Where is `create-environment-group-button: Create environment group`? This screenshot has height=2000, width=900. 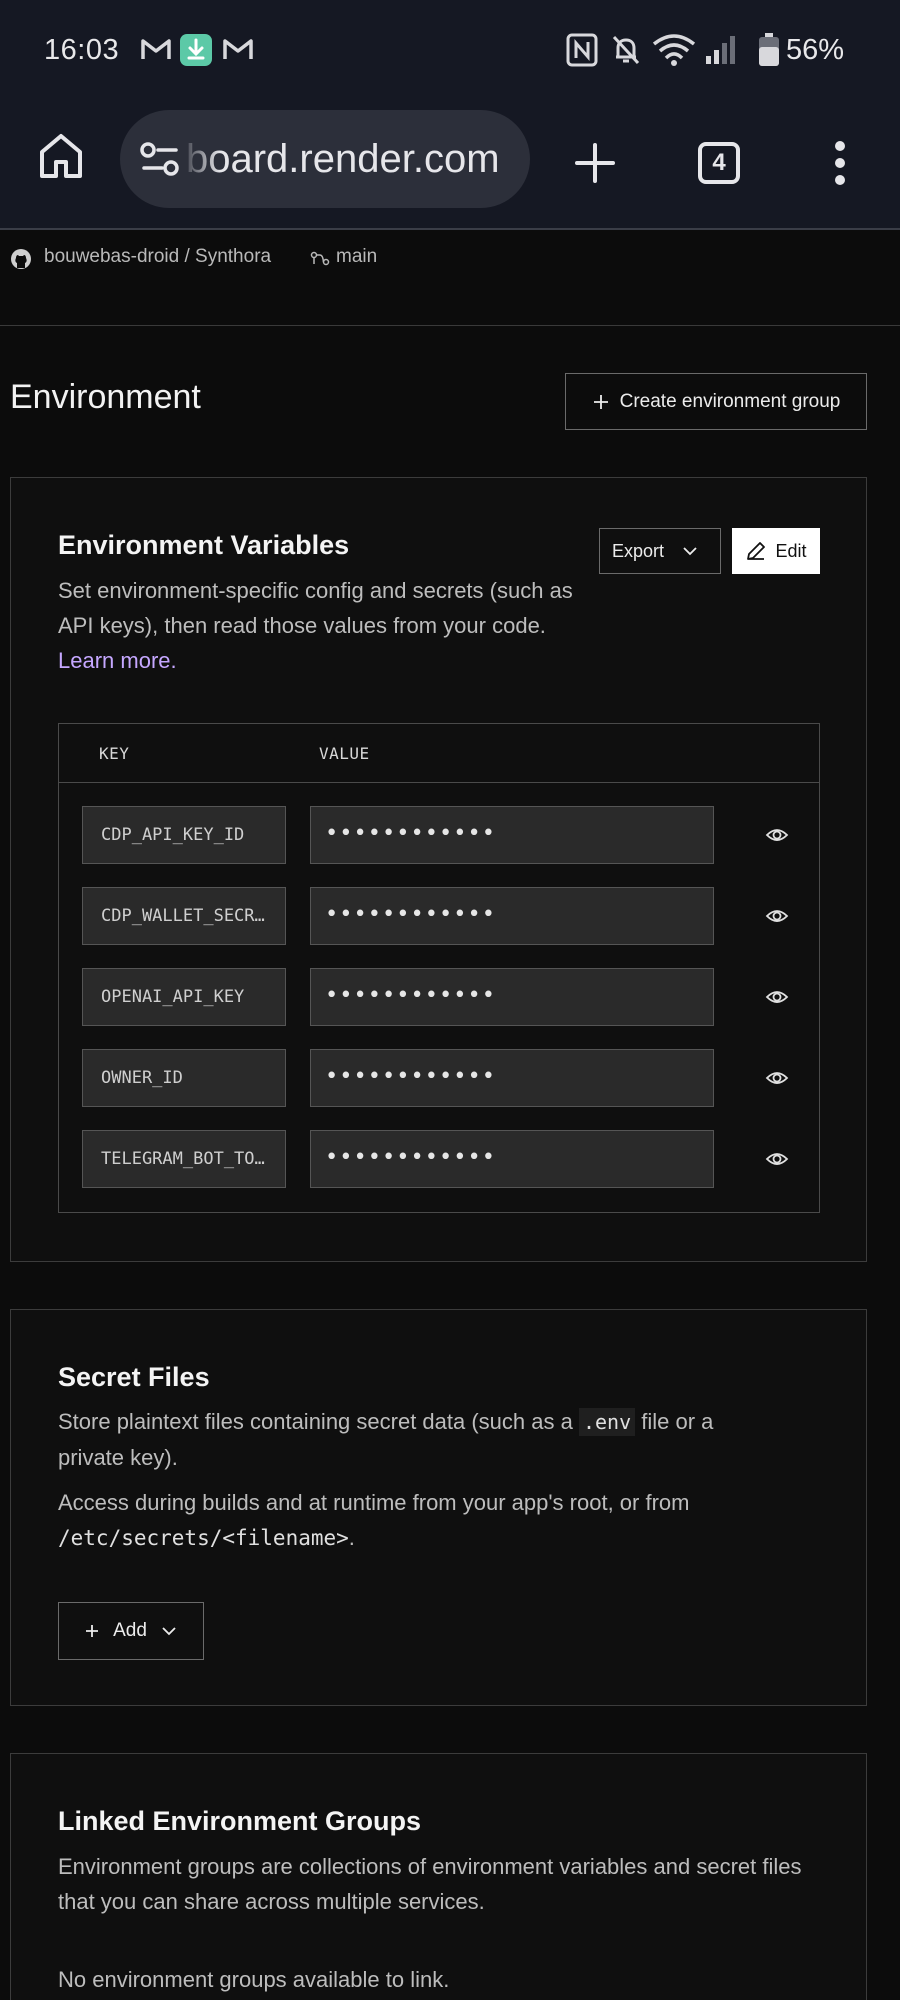
create-environment-group-button: Create environment group is located at coordinates (716, 401).